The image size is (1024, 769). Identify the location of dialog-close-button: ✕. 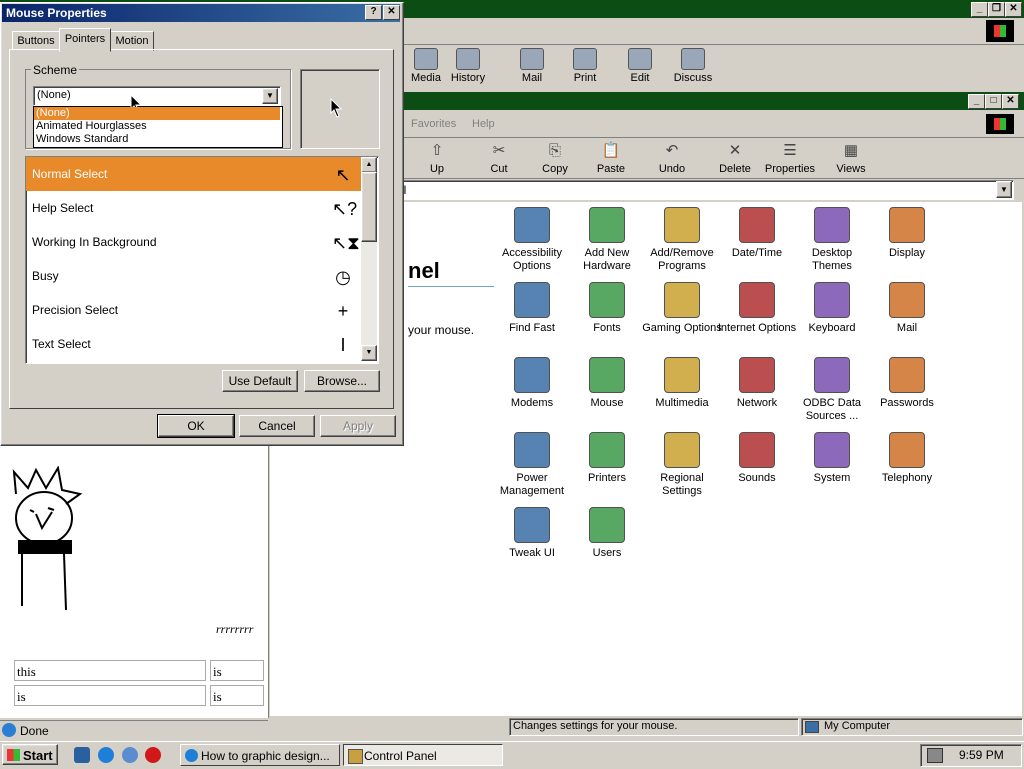
(391, 12).